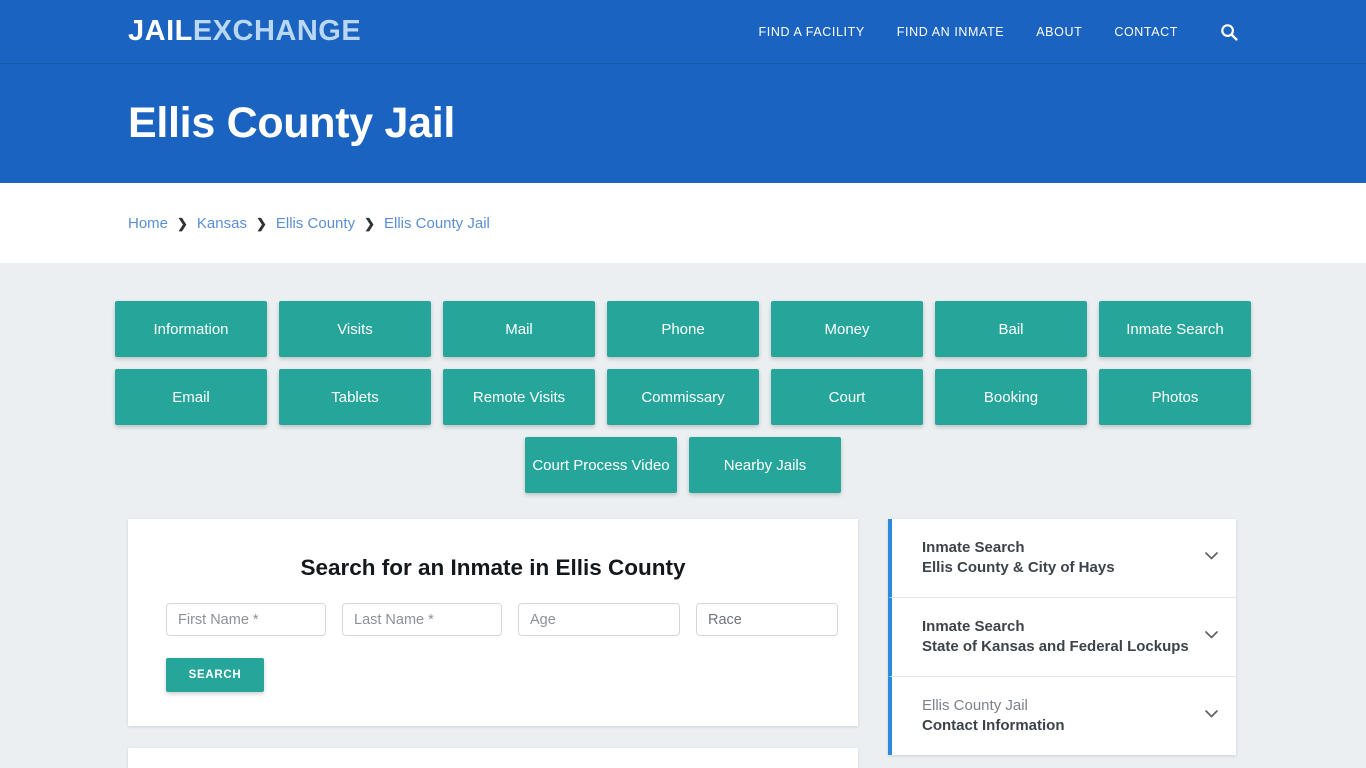 Image resolution: width=1366 pixels, height=768 pixels. Describe the element at coordinates (599, 619) in the screenshot. I see `age-input` at that location.